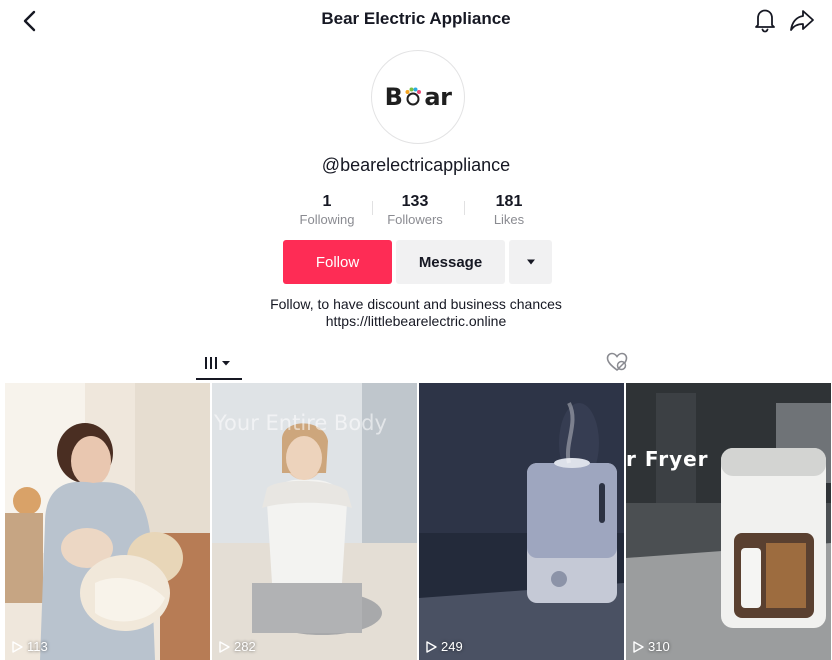 The image size is (832, 660). Describe the element at coordinates (415, 201) in the screenshot. I see `followers-count: 133` at that location.